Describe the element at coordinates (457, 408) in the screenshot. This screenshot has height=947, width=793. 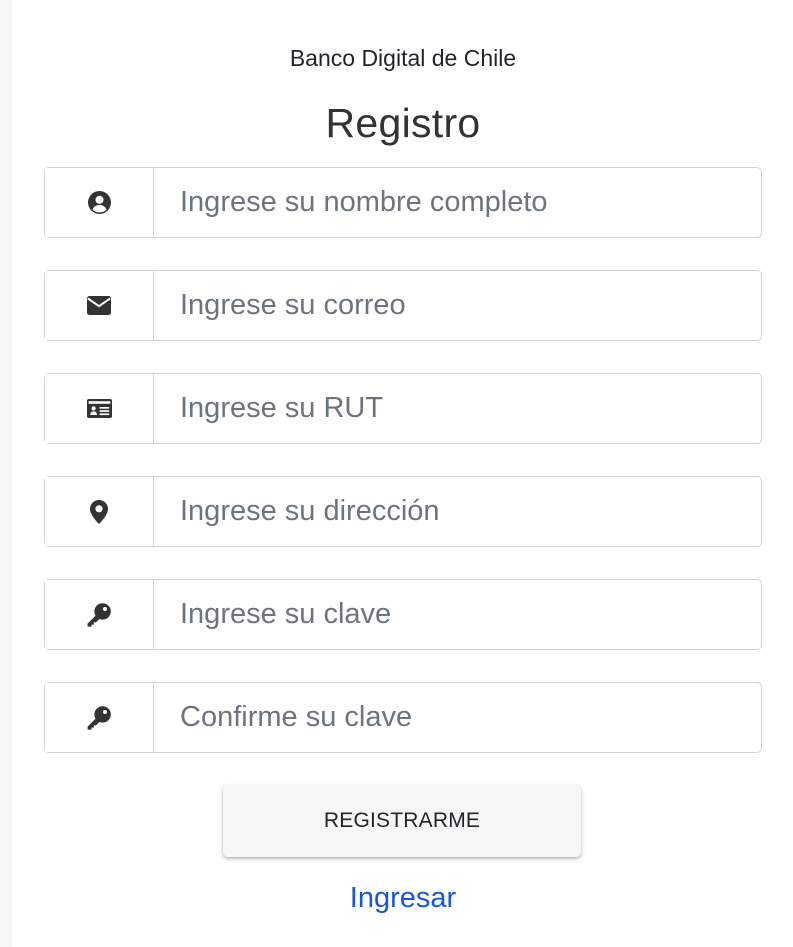
I see `rut-input` at that location.